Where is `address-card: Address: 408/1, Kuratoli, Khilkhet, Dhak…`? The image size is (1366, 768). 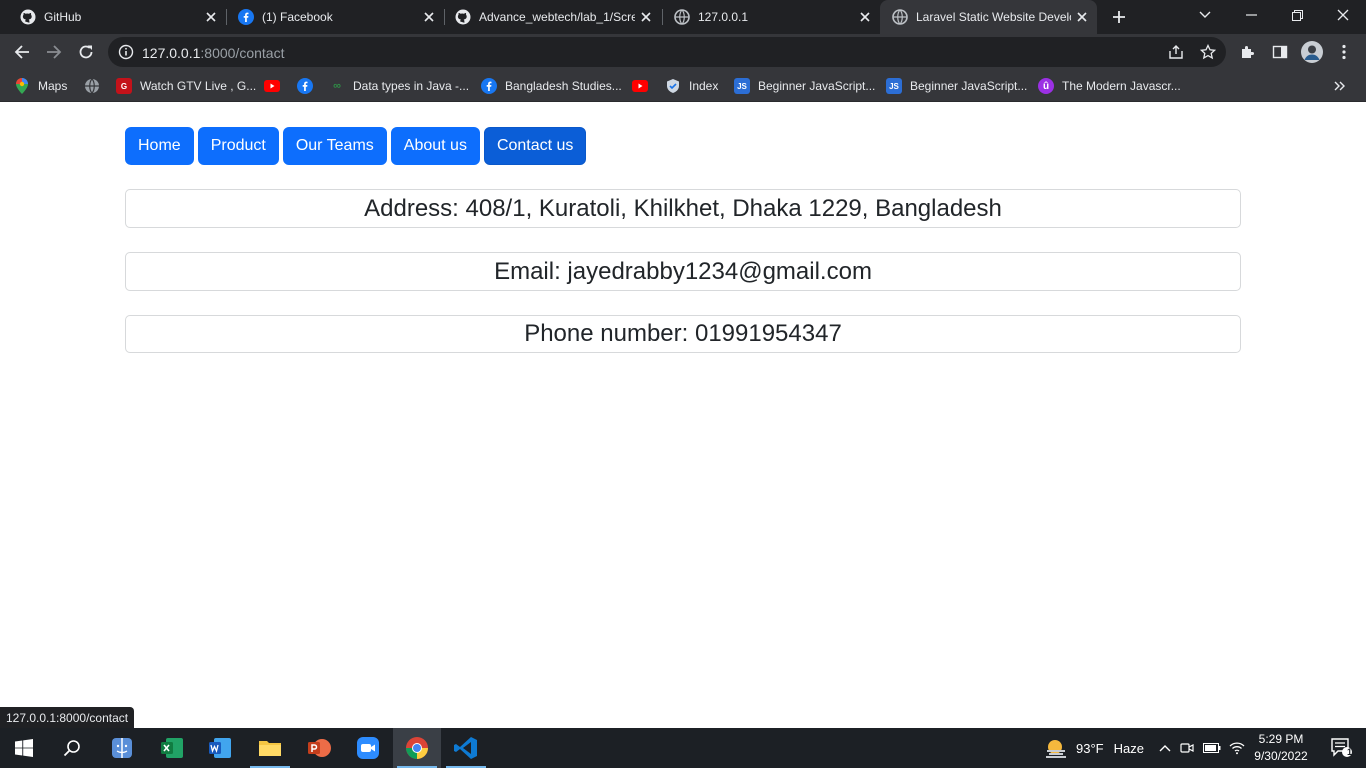
address-card: Address: 408/1, Kuratoli, Khilkhet, Dhak… is located at coordinates (683, 208).